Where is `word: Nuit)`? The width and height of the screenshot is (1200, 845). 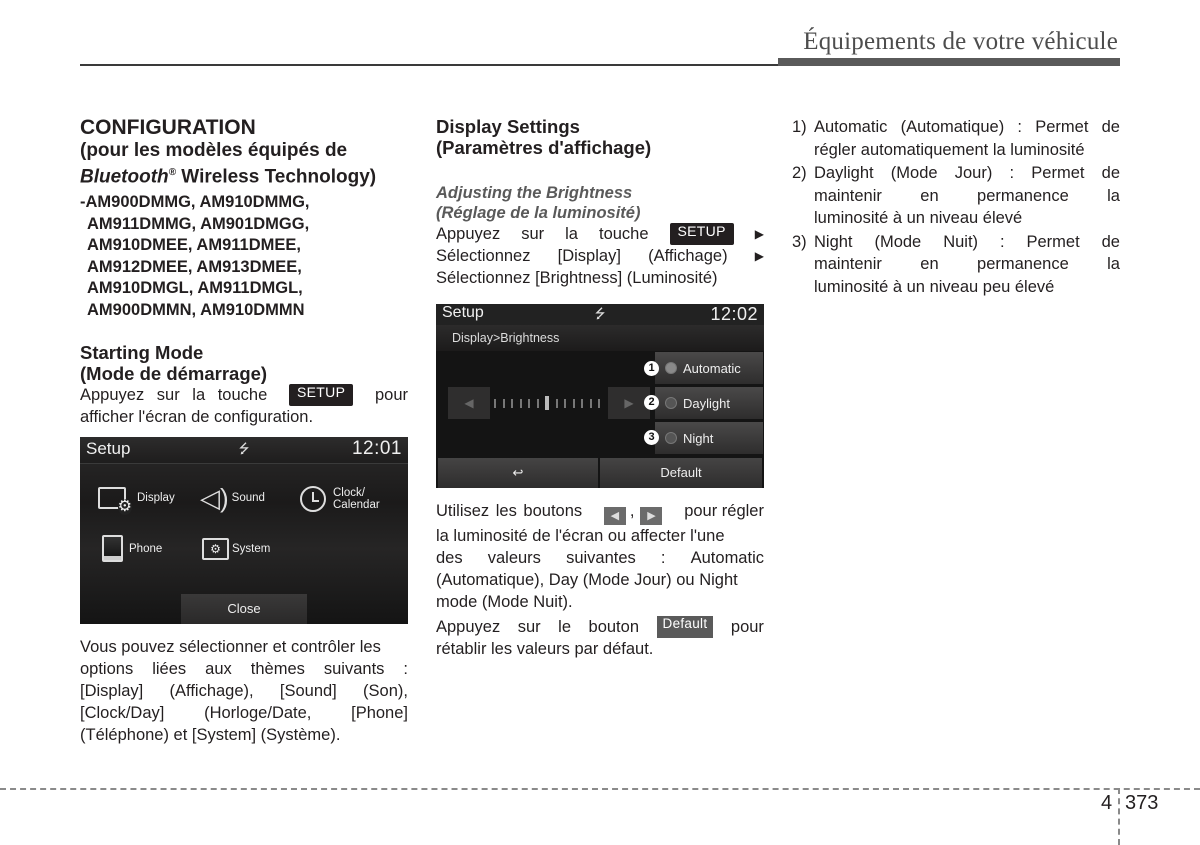
word: Nuit) is located at coordinates (961, 241).